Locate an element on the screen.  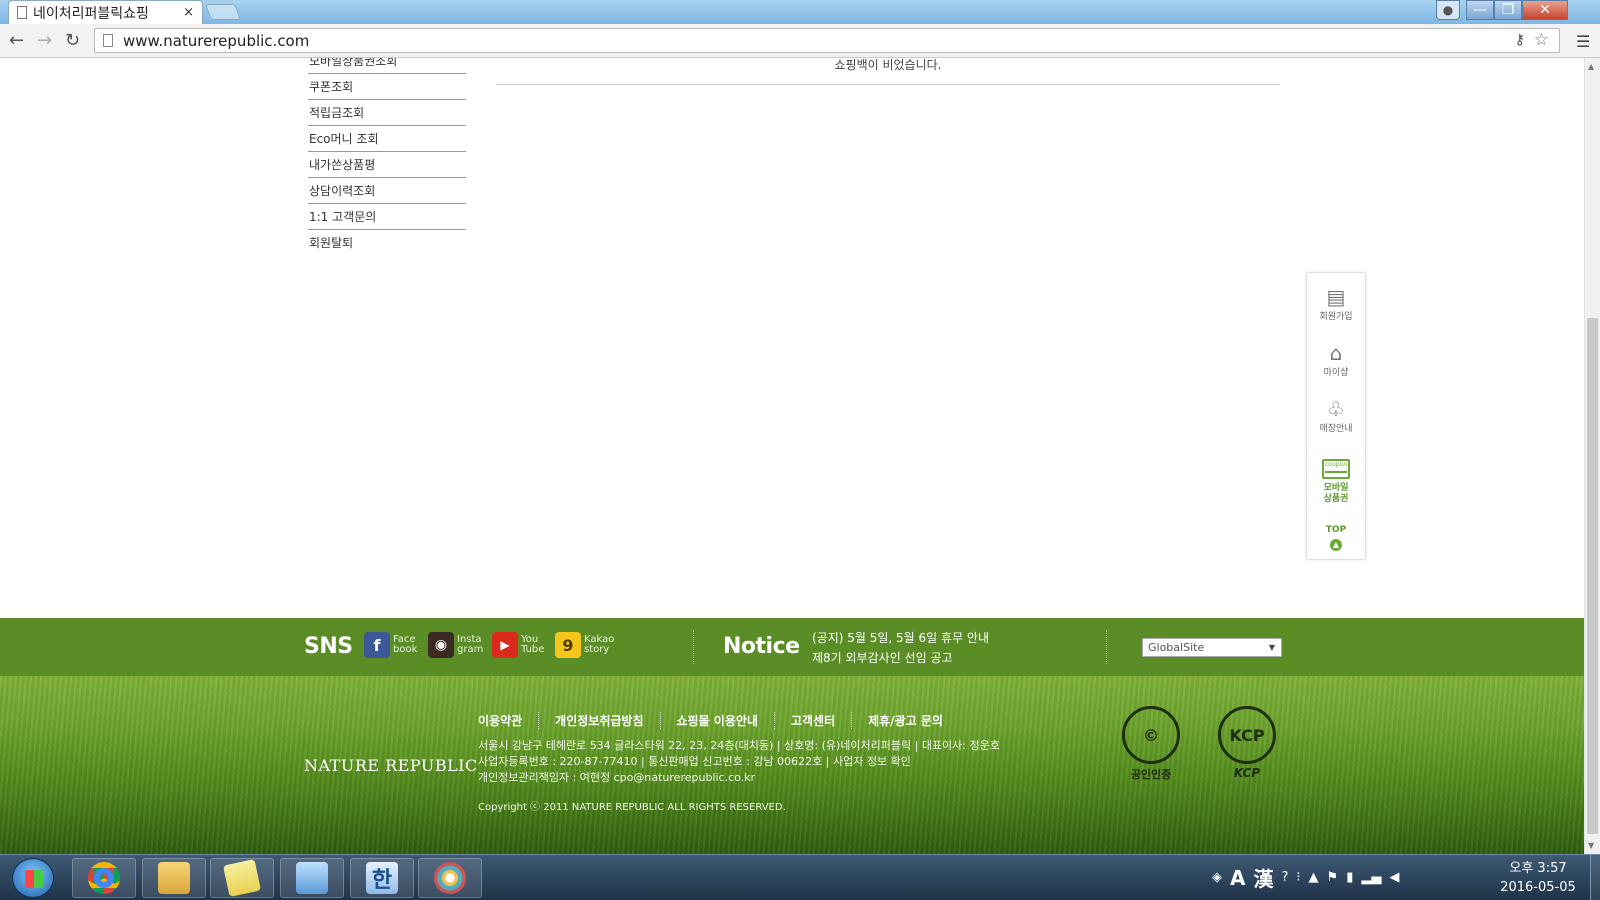
quick-voucher-label-2: 상품권 is located at coordinates (1336, 499).